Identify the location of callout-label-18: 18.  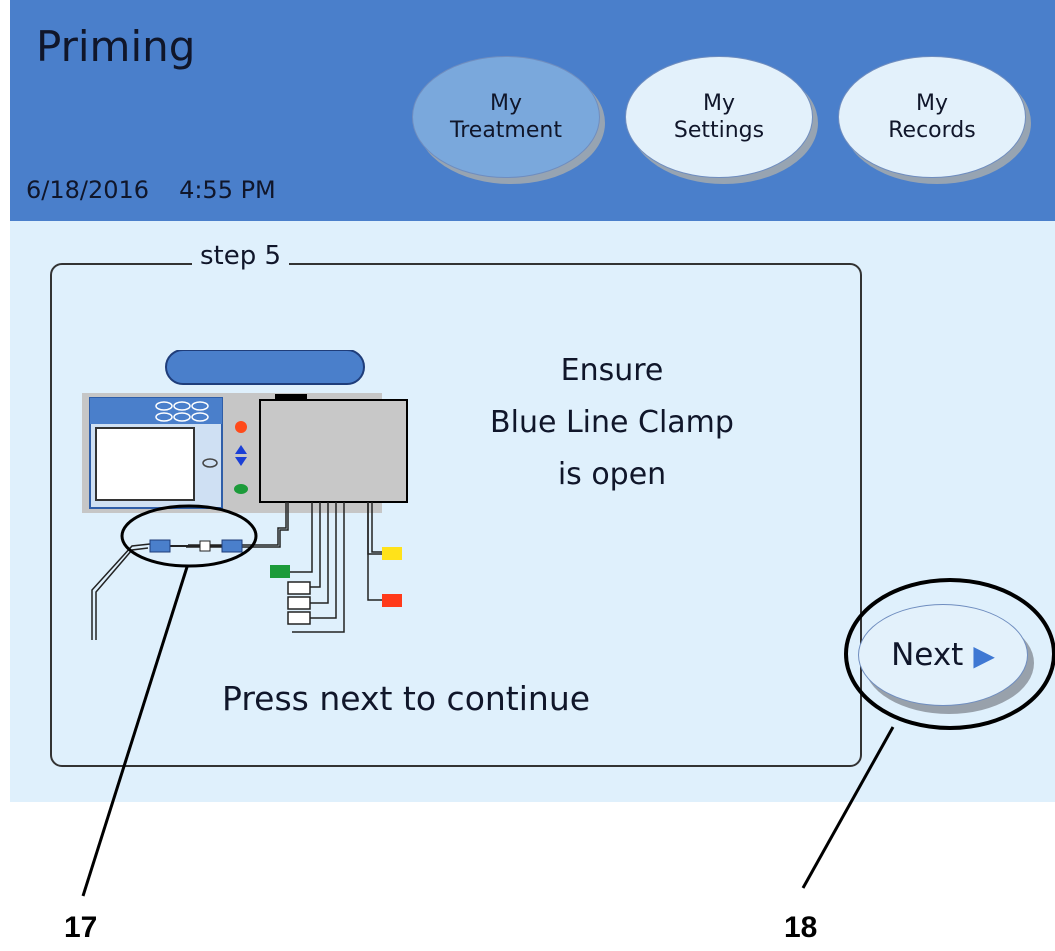
(801, 927).